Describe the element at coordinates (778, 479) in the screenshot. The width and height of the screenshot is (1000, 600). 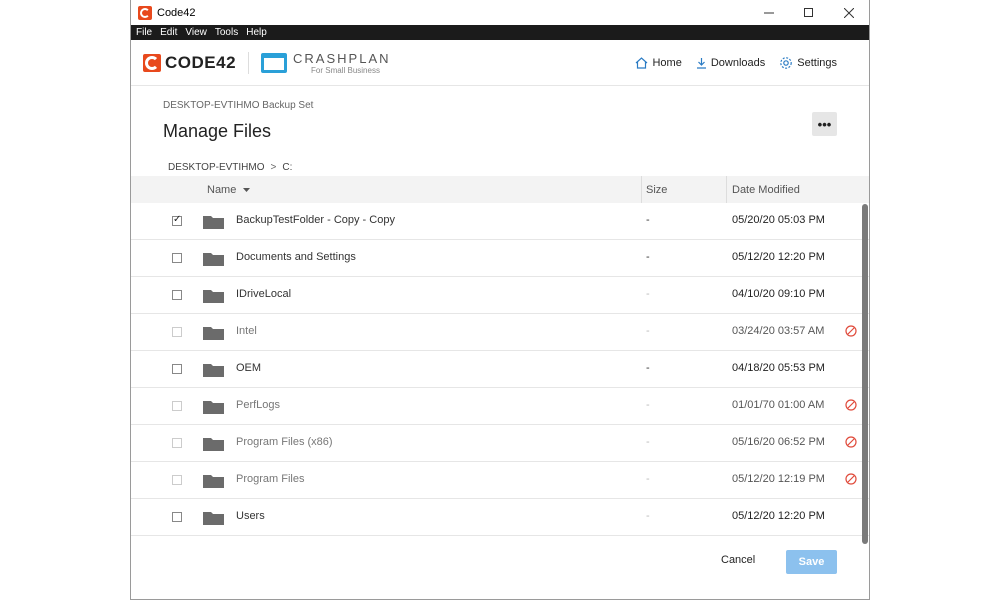
I see `file-date: 05/12/20 12:19 PM` at that location.